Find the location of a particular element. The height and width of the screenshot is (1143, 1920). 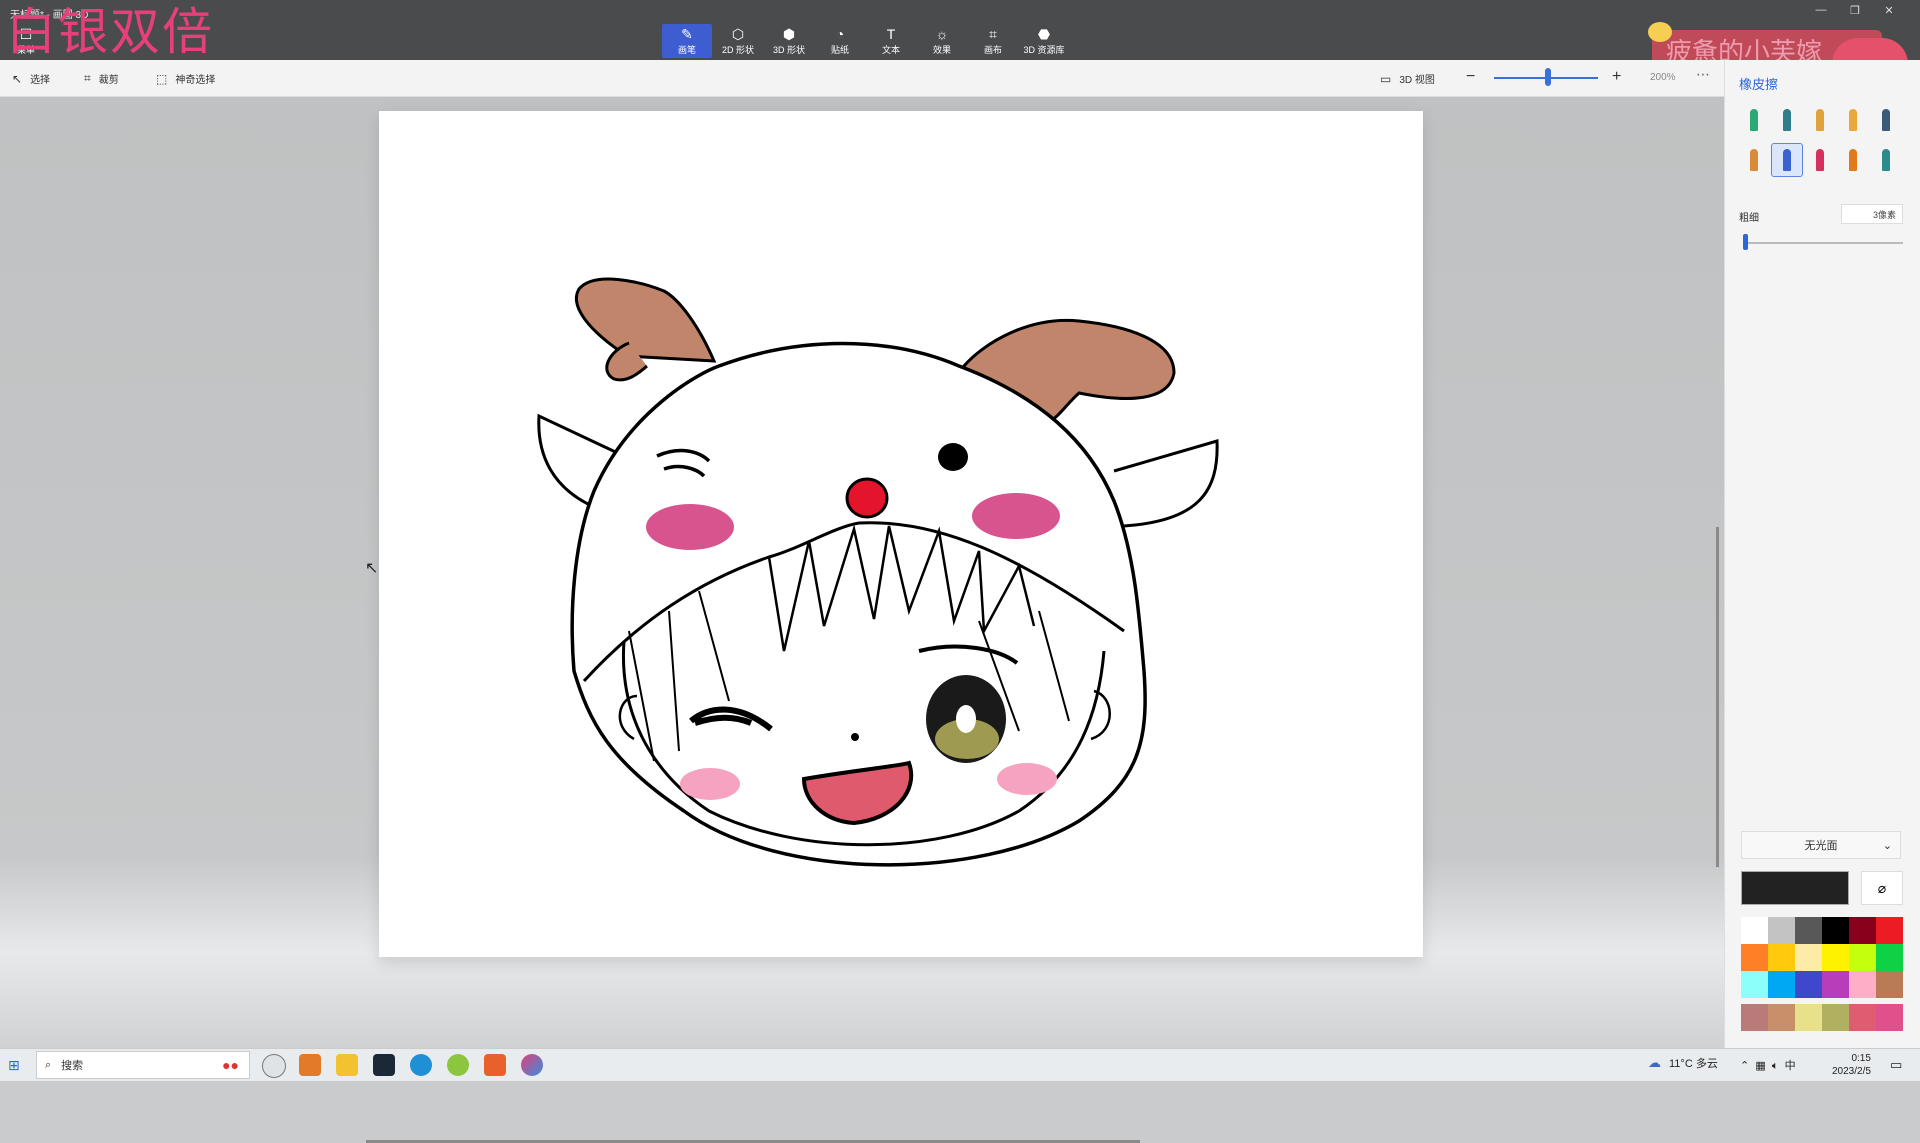

zoom-out-button: − is located at coordinates (1470, 77).